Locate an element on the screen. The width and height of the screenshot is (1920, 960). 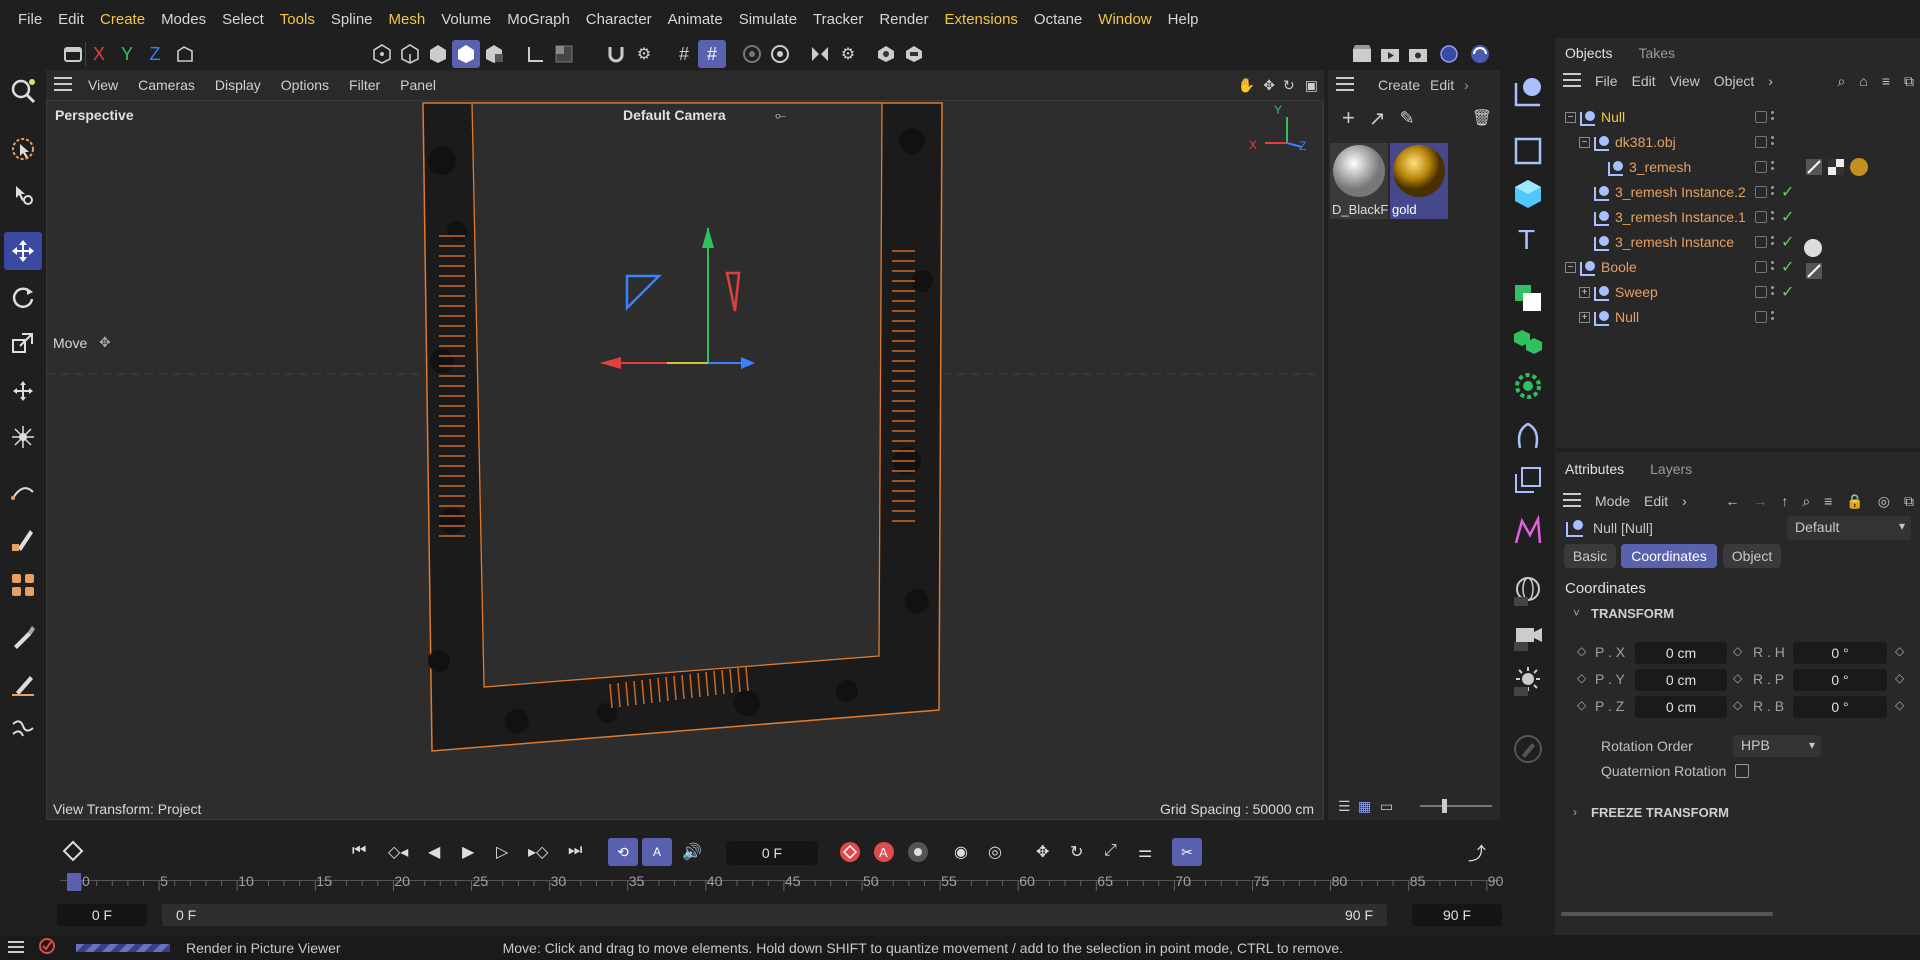
object-tree-row: − dk381.obj is located at coordinates (1737, 143).